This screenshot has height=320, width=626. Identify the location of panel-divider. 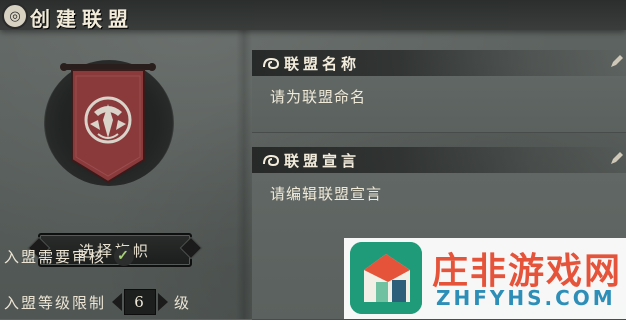
(244, 174).